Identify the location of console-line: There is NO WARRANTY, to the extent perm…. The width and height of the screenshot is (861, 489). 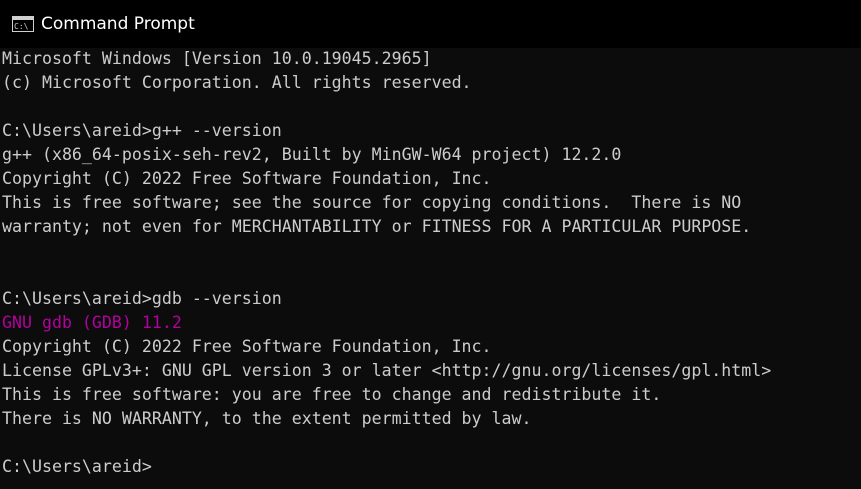
(267, 418).